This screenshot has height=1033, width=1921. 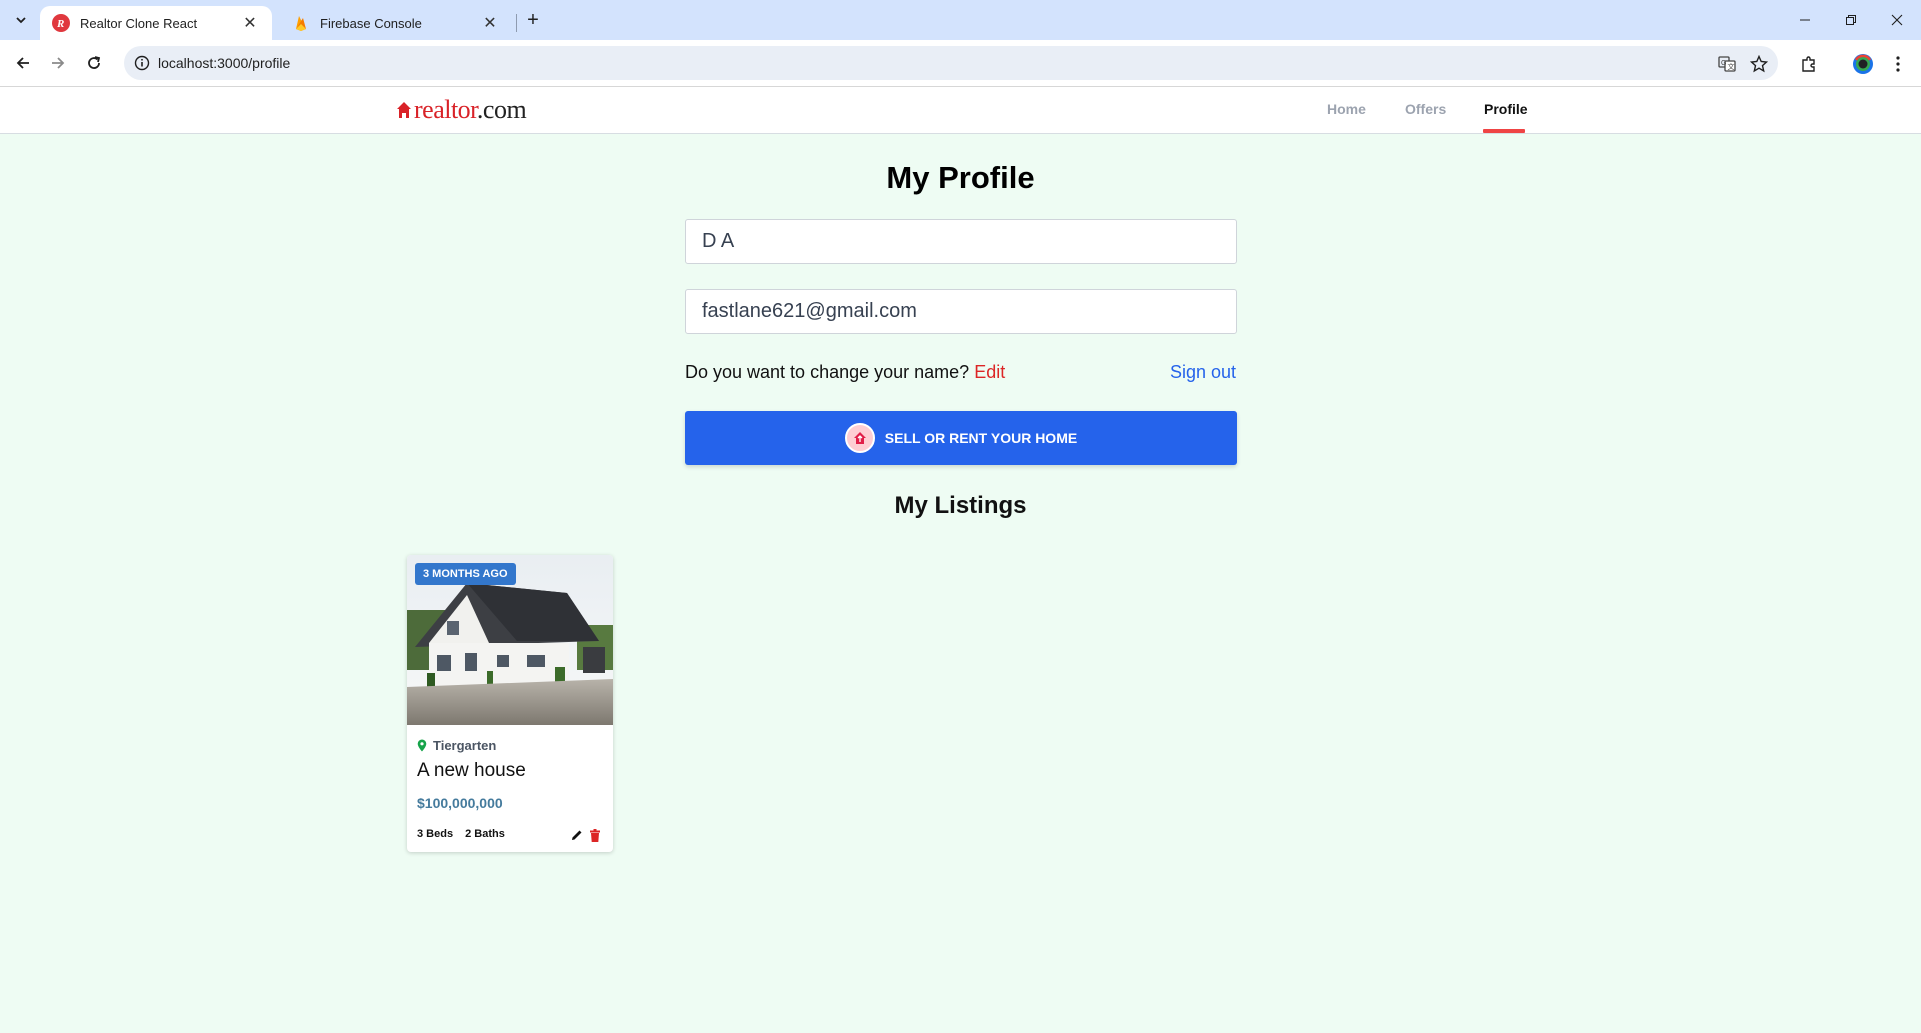 I want to click on close-icon, so click(x=1897, y=20).